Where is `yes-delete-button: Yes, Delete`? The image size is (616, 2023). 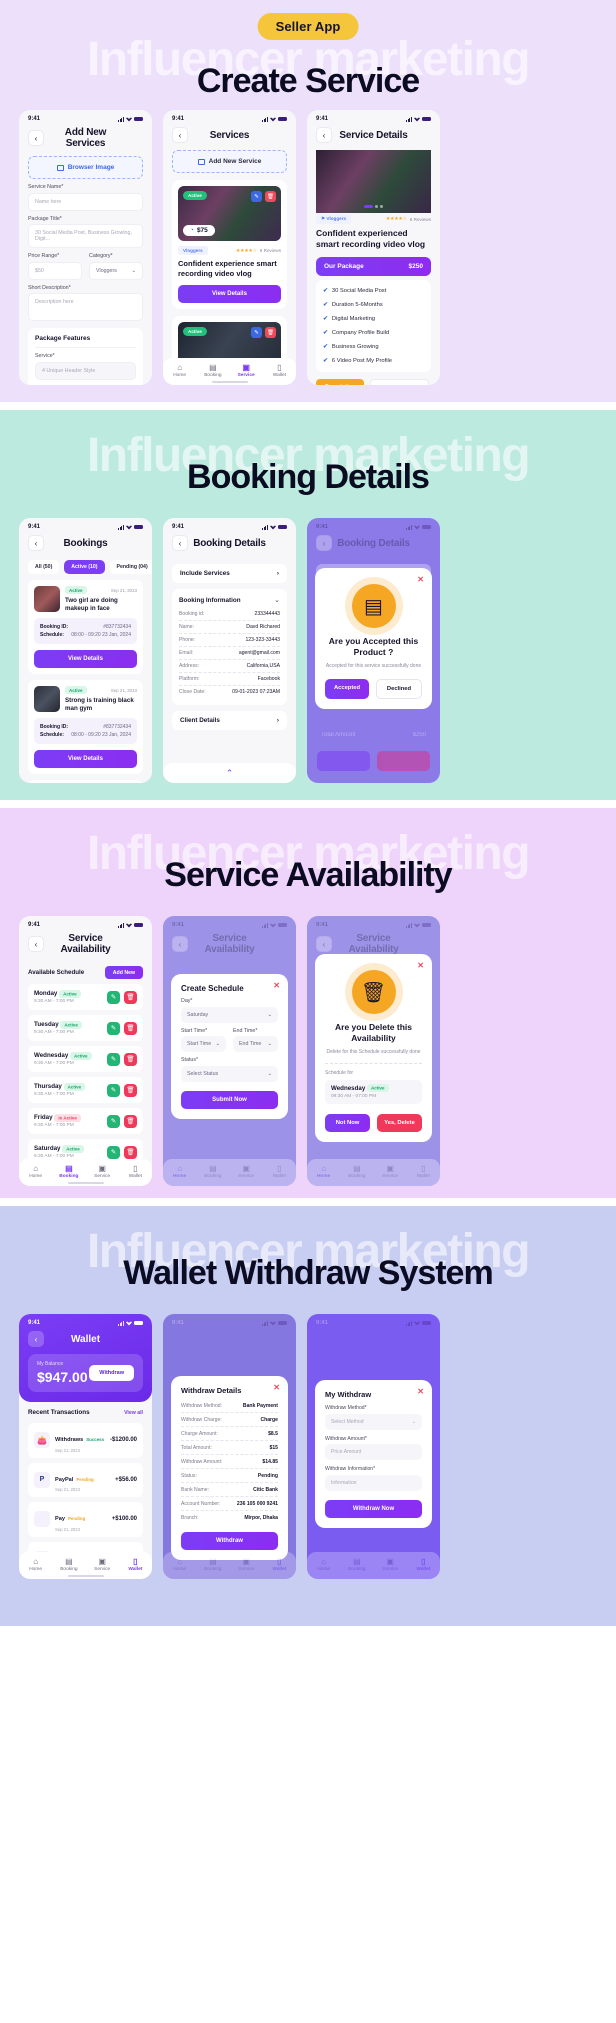
yes-delete-button: Yes, Delete is located at coordinates (399, 1122).